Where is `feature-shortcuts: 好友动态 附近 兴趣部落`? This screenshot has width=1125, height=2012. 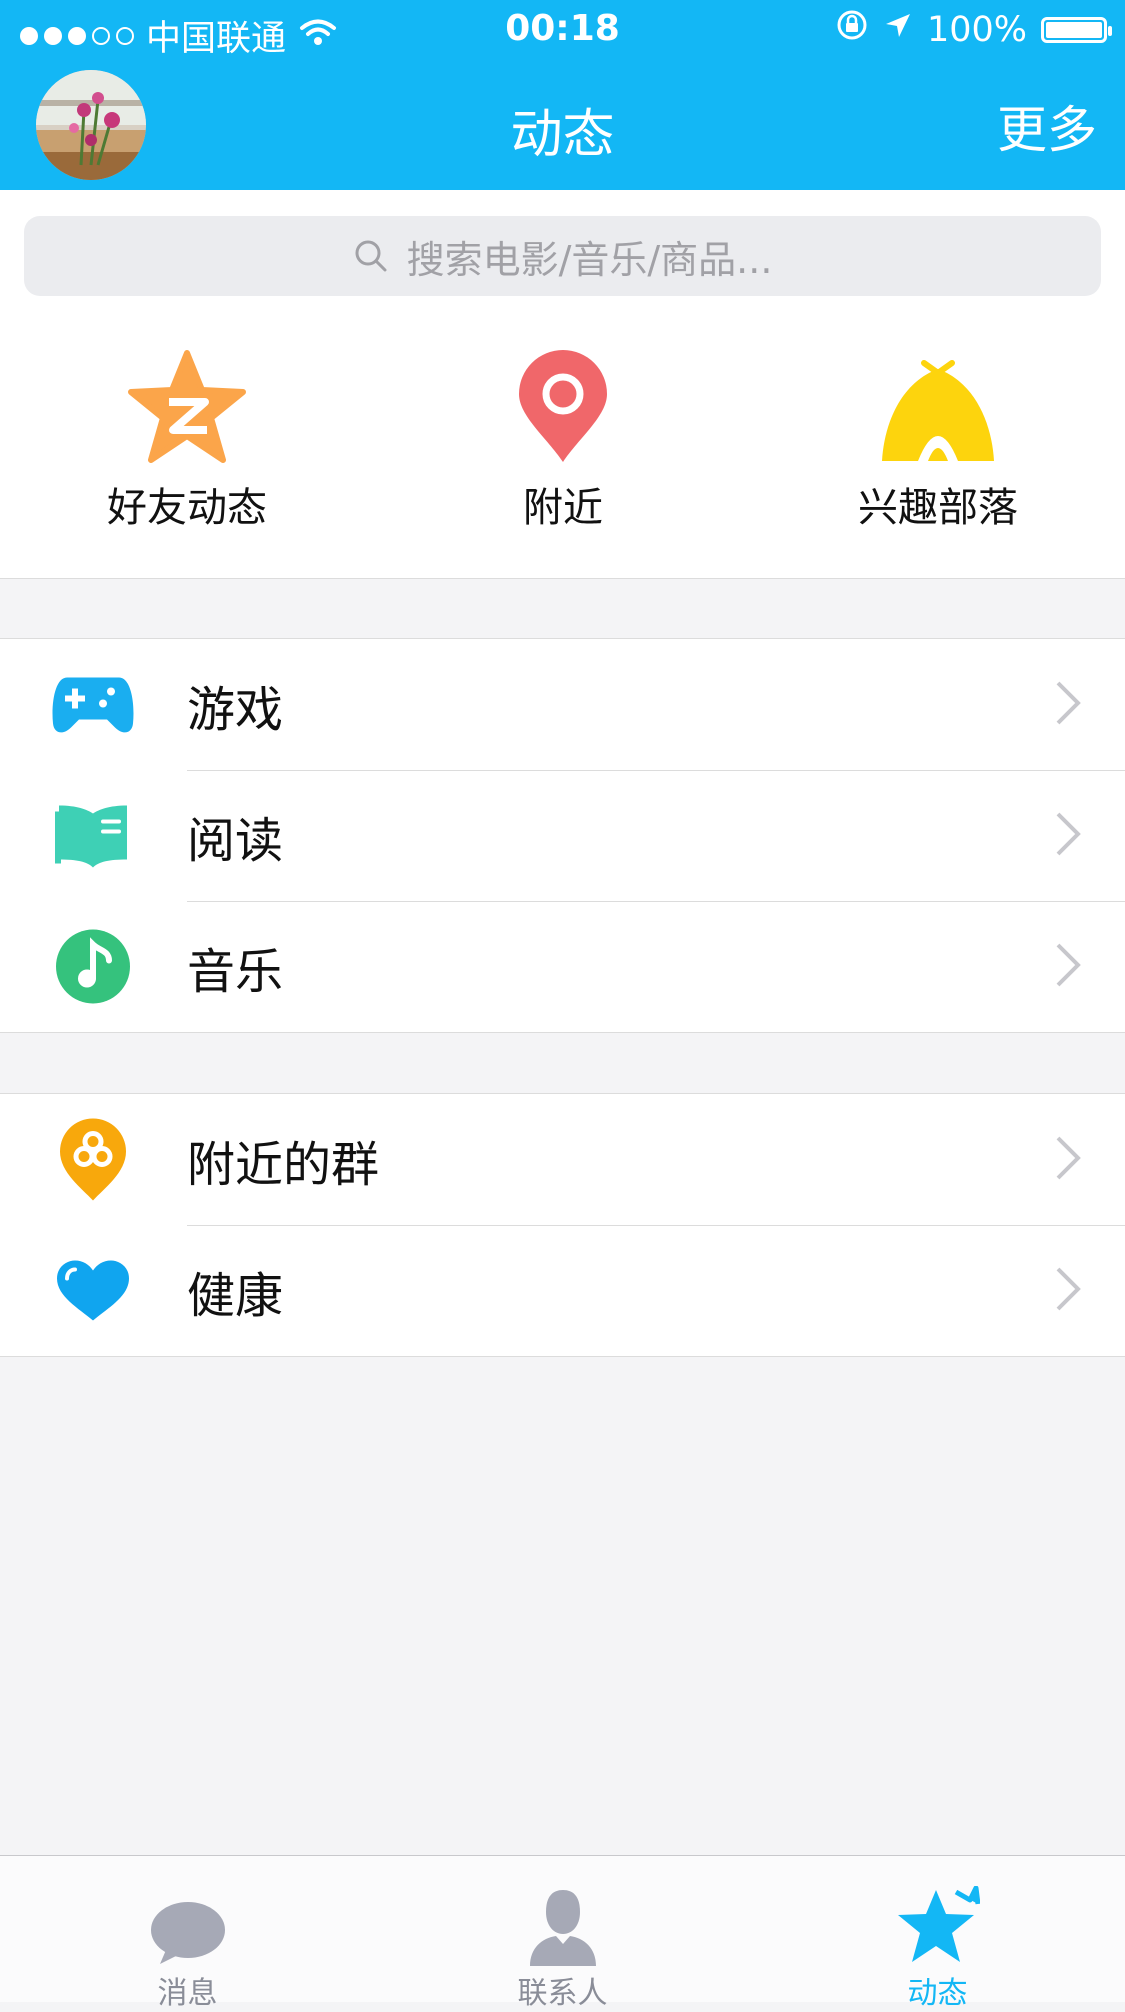 feature-shortcuts: 好友动态 附近 兴趣部落 is located at coordinates (562, 440).